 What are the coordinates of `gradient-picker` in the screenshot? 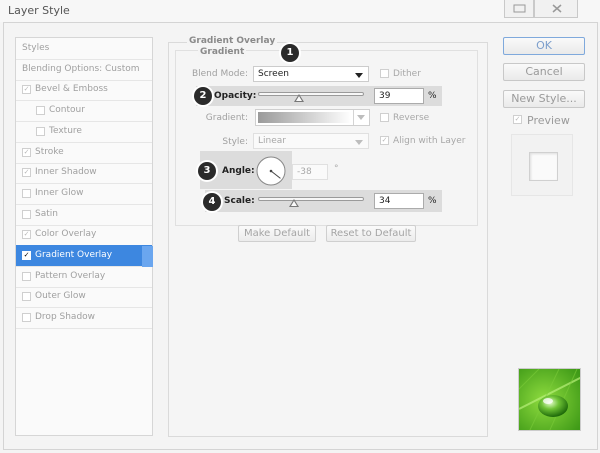 It's located at (312, 117).